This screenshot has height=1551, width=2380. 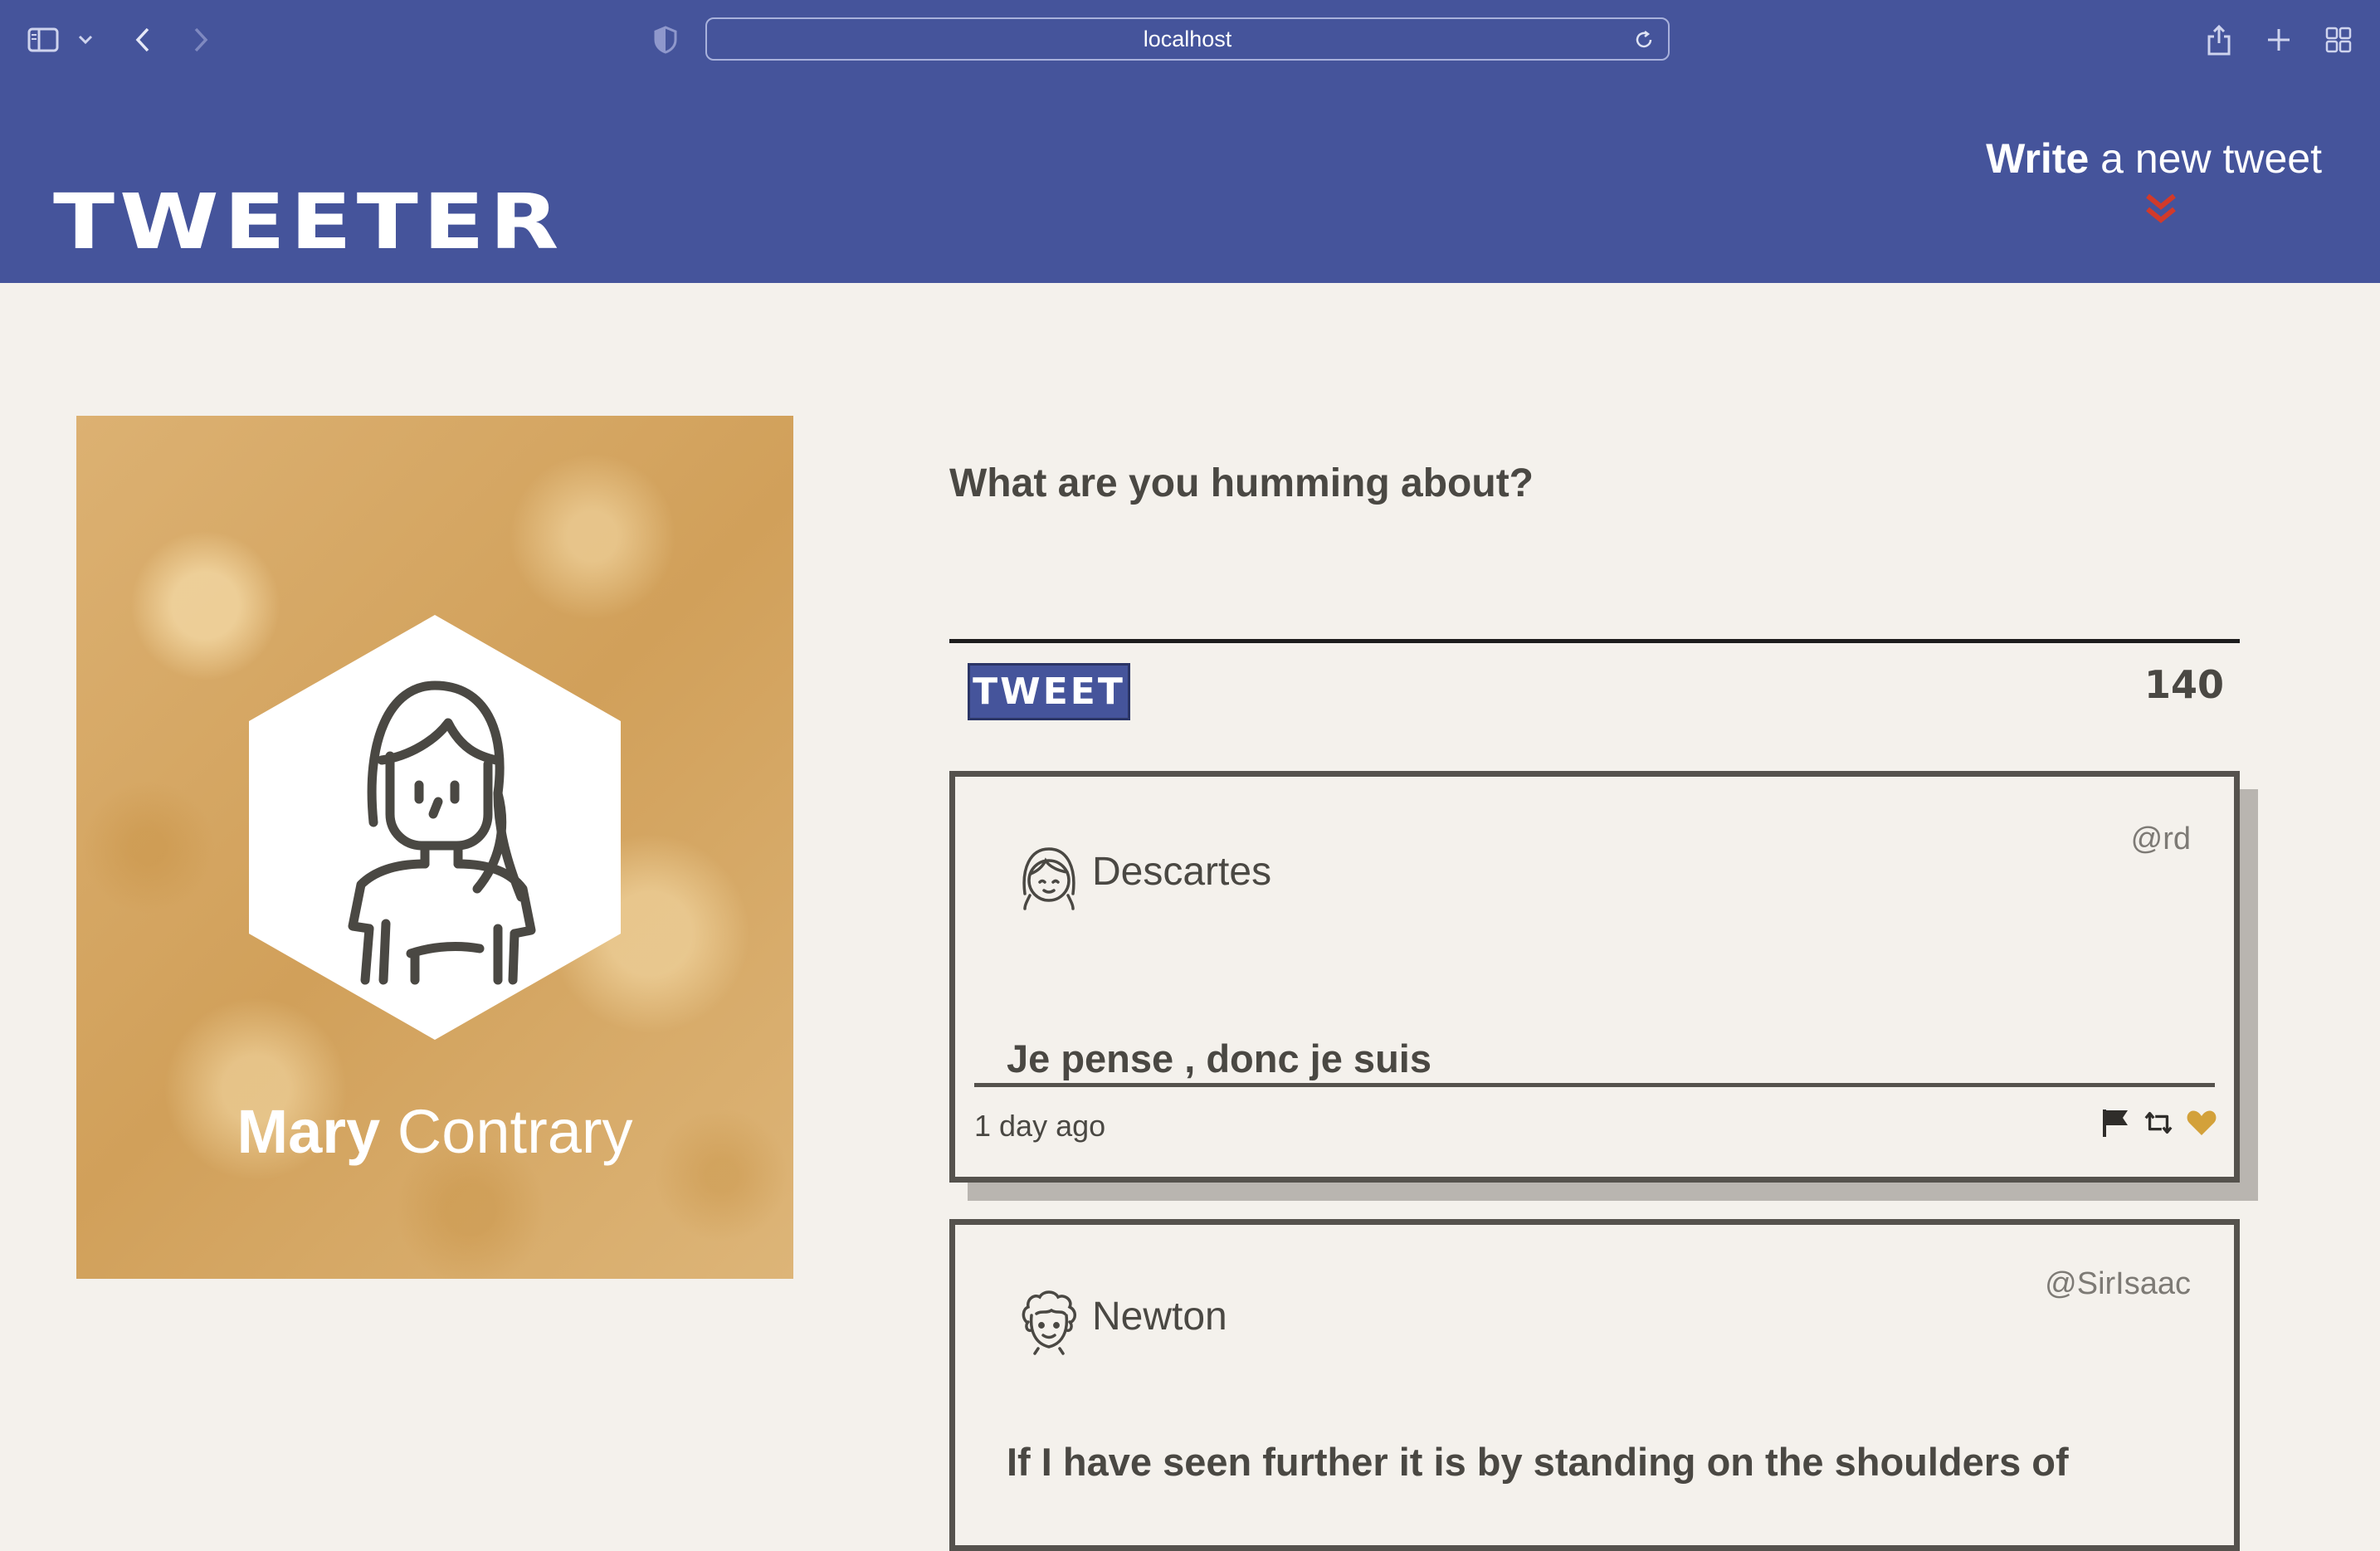 What do you see at coordinates (2118, 1283) in the screenshot?
I see `tweet-author-handle: @SirIsaac` at bounding box center [2118, 1283].